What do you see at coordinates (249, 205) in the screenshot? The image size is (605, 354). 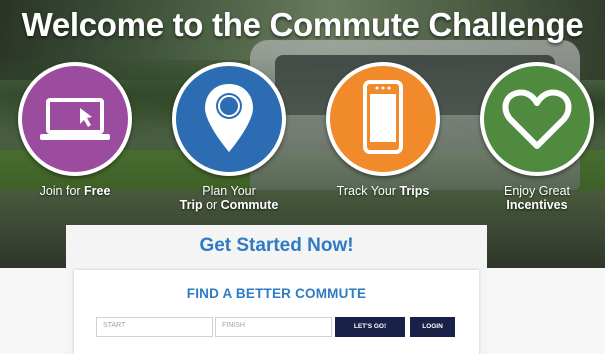 I see `caption-bold: Commute` at bounding box center [249, 205].